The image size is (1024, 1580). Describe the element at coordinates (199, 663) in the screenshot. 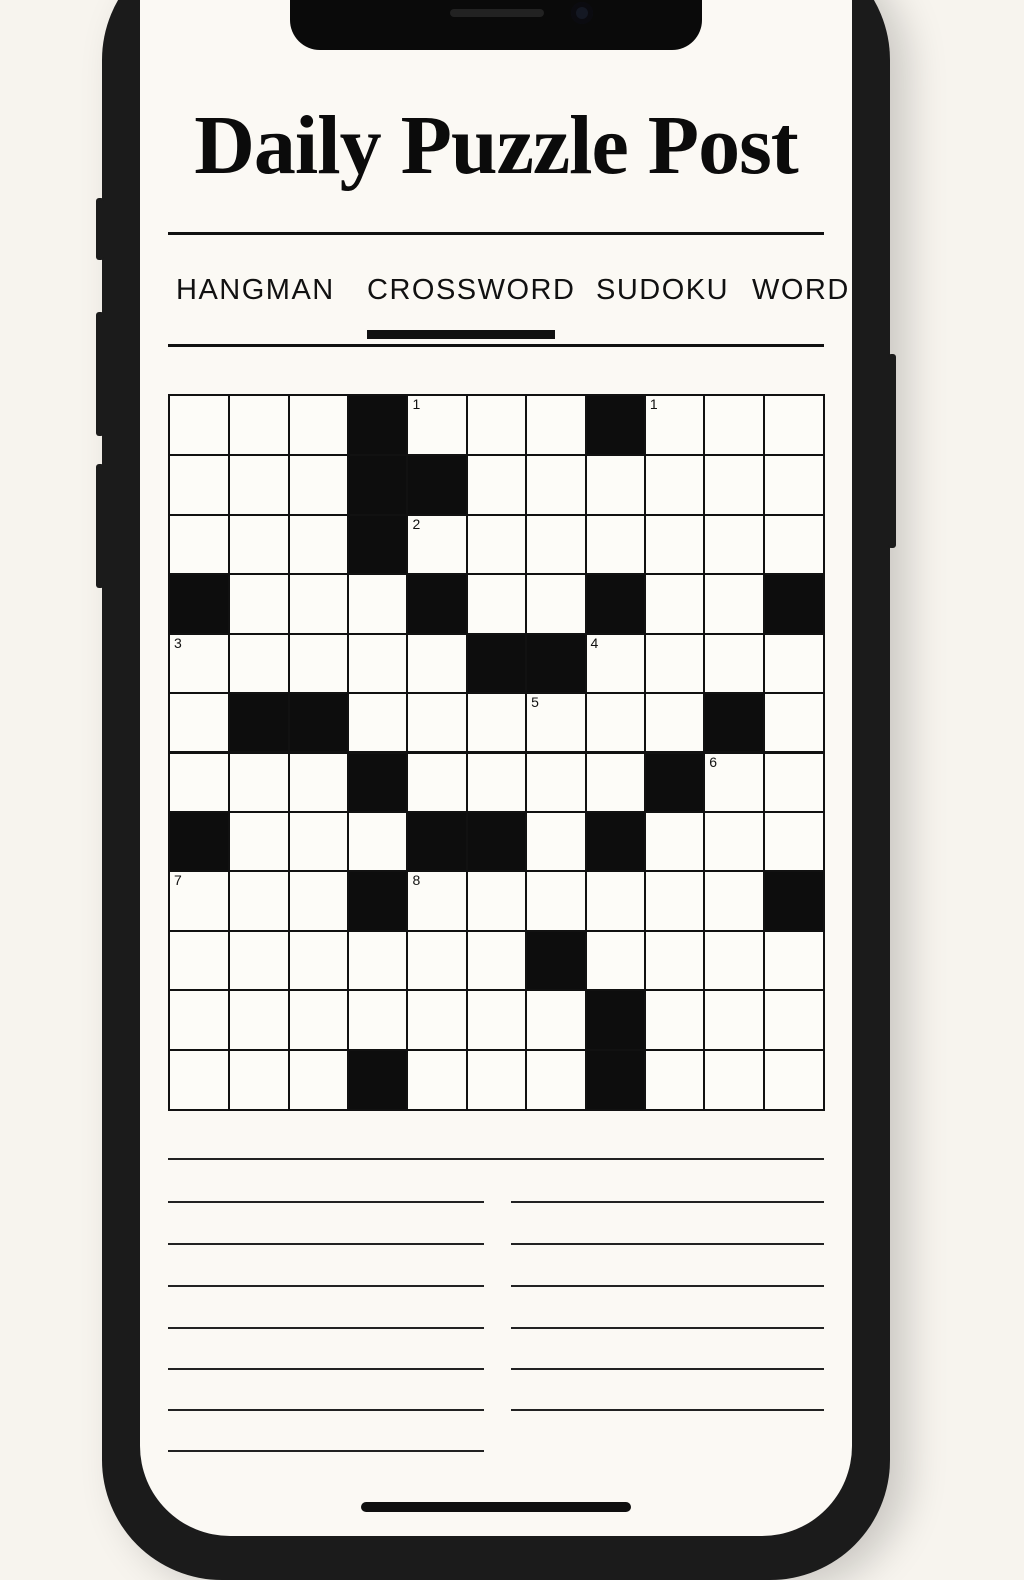

I see `crossword-cell: 3` at that location.